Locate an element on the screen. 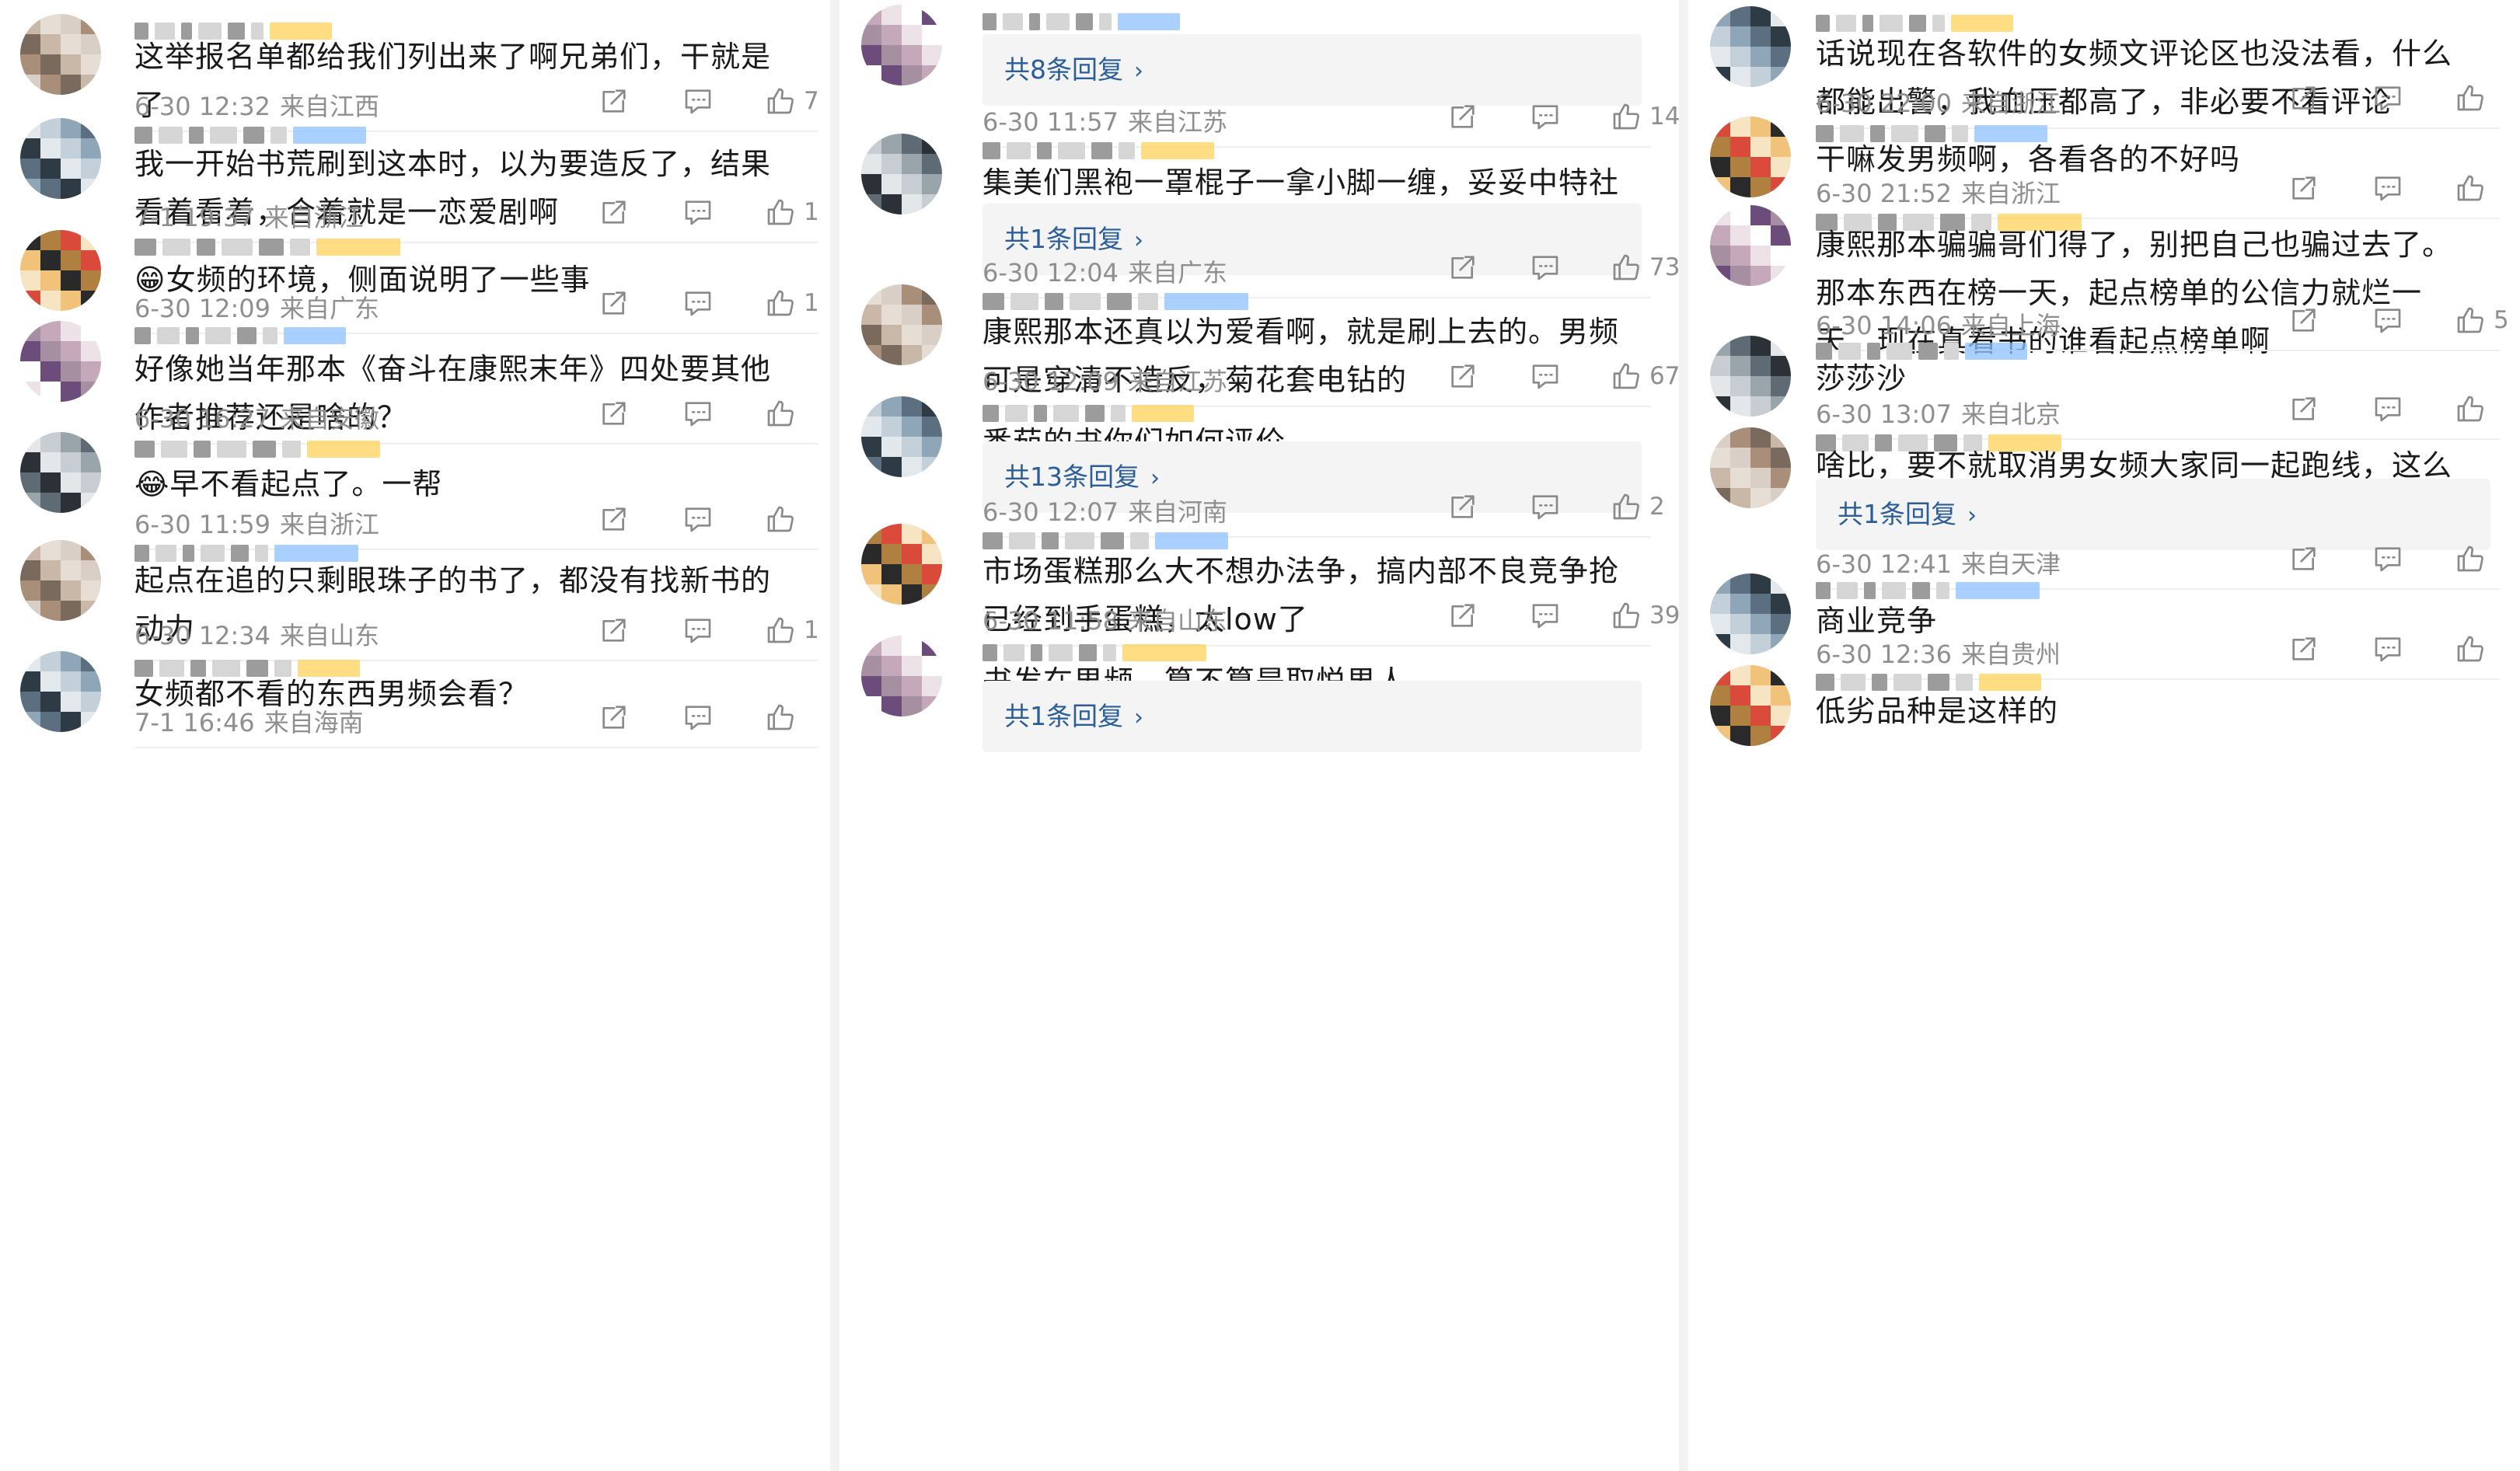 This screenshot has width=2520, height=1471. user-level-badge is located at coordinates (1177, 150).